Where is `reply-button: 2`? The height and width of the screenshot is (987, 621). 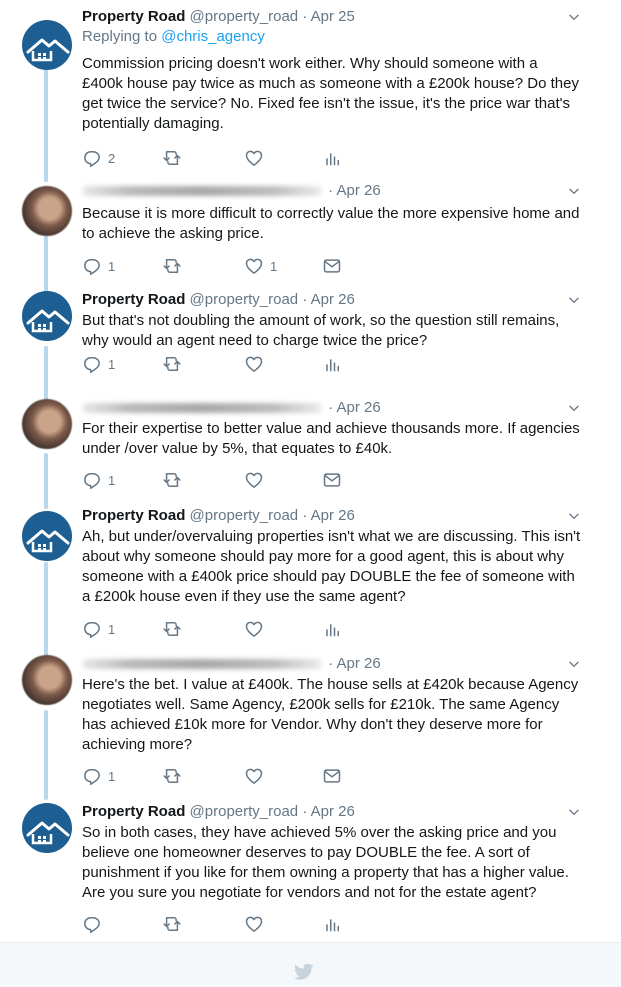 reply-button: 2 is located at coordinates (98, 158).